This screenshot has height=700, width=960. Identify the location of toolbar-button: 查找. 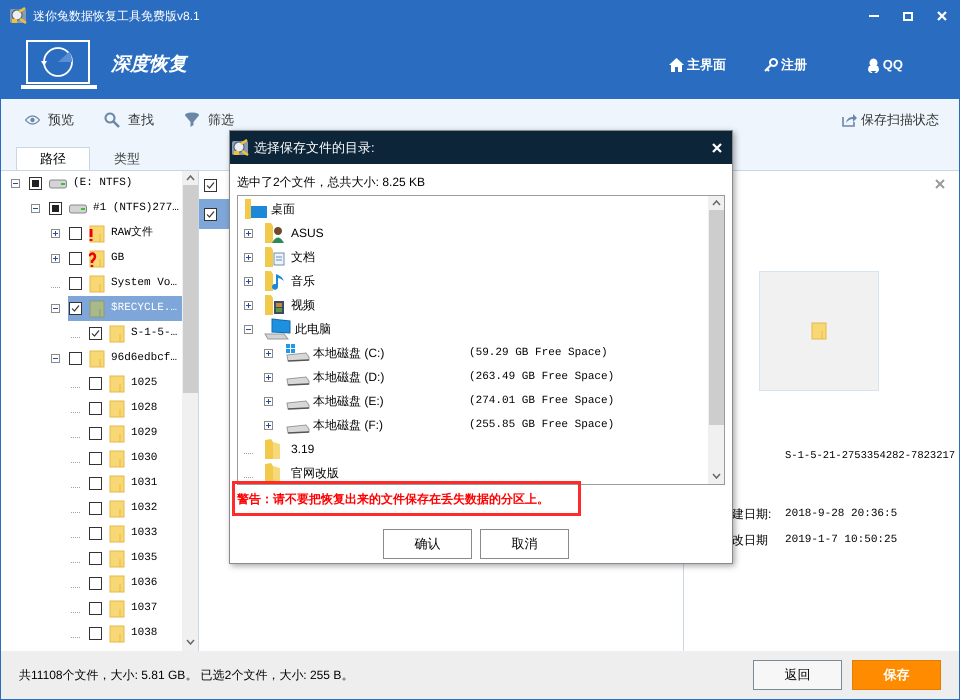
(129, 120).